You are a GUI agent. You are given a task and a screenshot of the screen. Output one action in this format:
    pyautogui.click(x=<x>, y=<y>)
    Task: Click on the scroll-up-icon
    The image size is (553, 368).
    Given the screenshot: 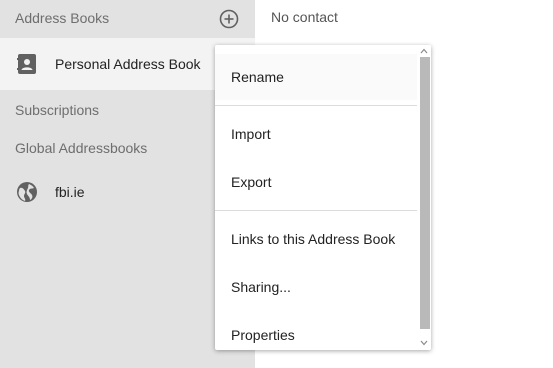 What is the action you would take?
    pyautogui.click(x=424, y=51)
    